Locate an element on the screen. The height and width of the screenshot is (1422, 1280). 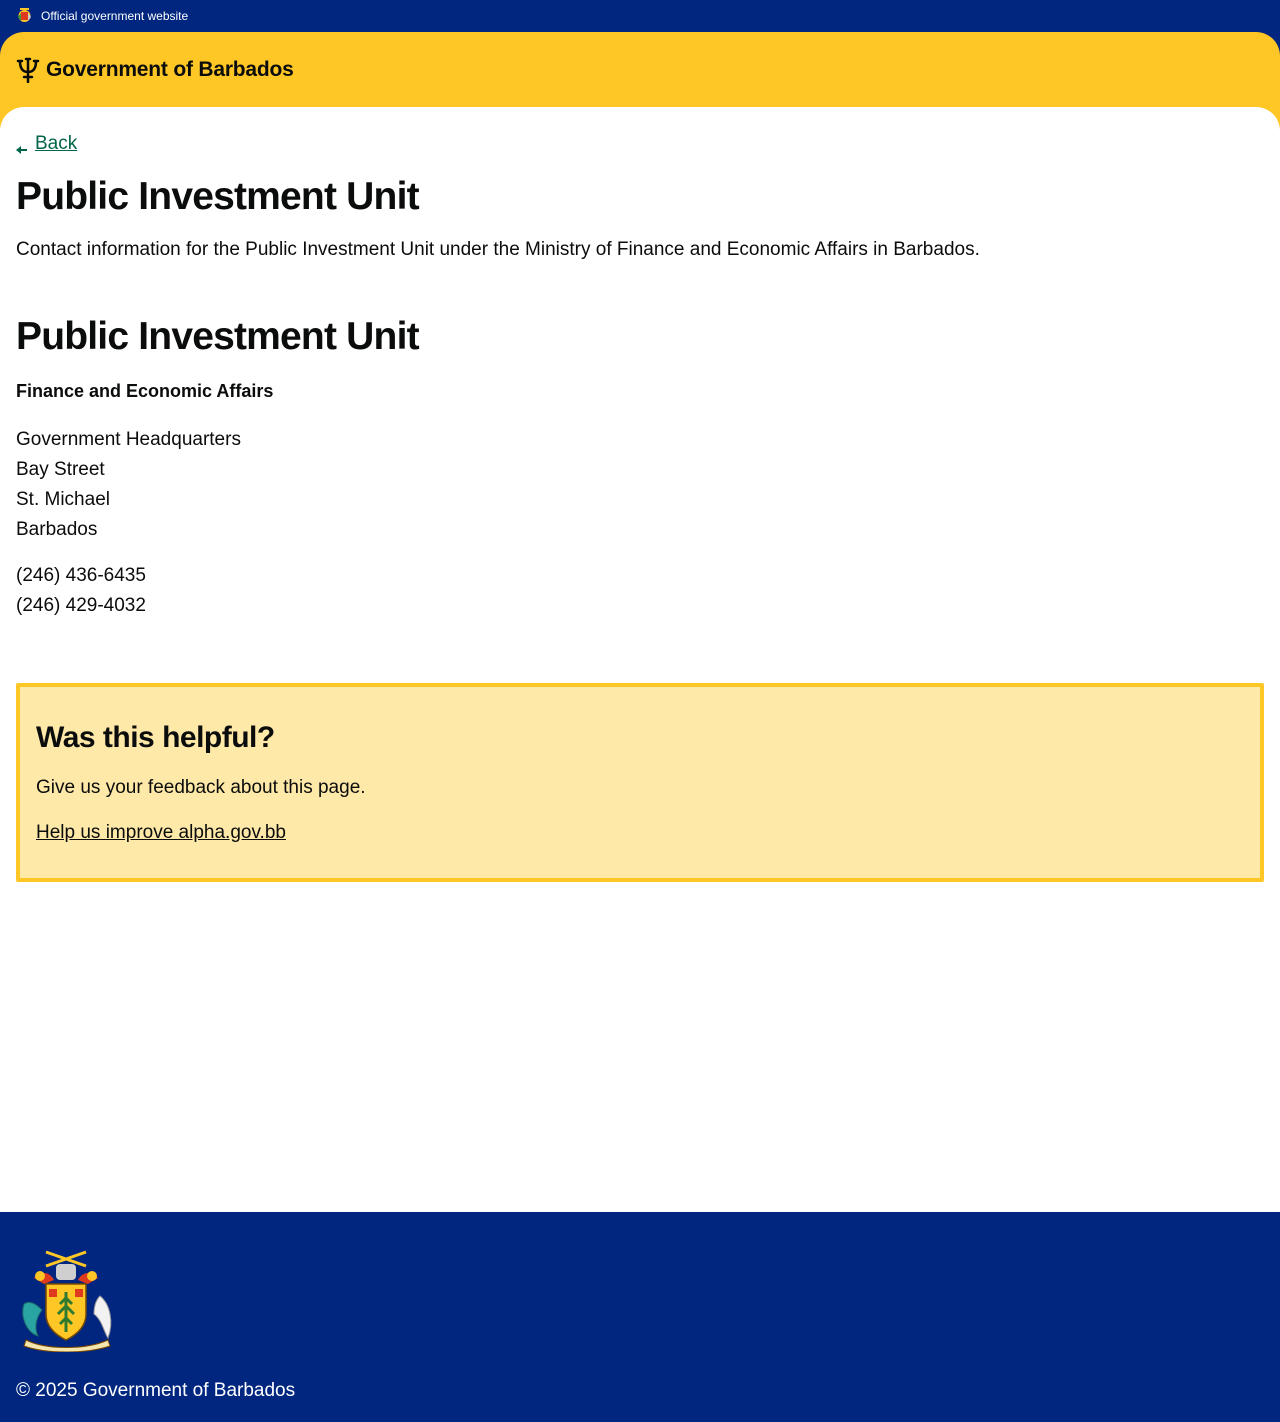
address-line: Barbados is located at coordinates (57, 529).